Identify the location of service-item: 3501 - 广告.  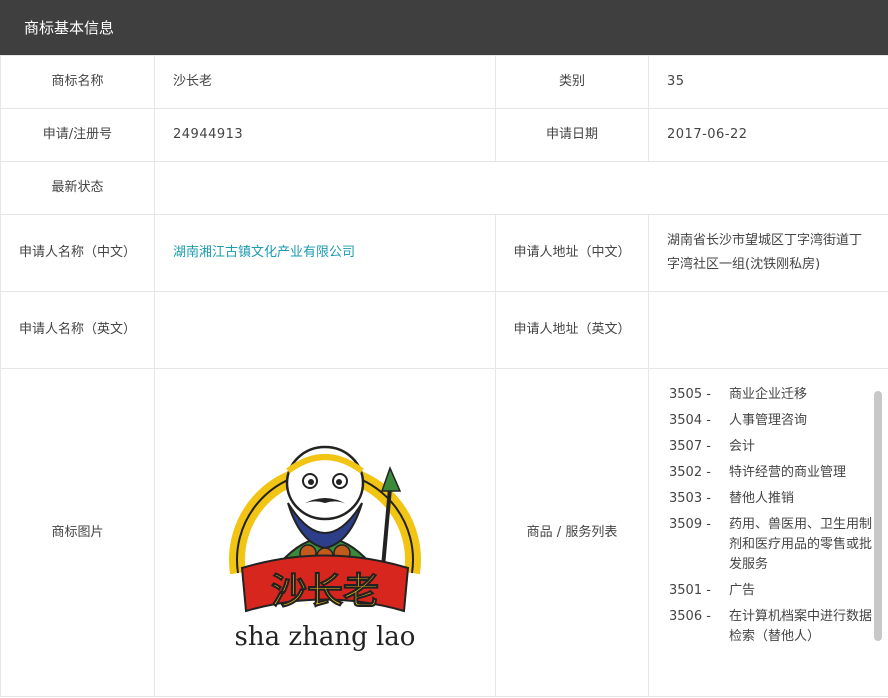
(778, 591).